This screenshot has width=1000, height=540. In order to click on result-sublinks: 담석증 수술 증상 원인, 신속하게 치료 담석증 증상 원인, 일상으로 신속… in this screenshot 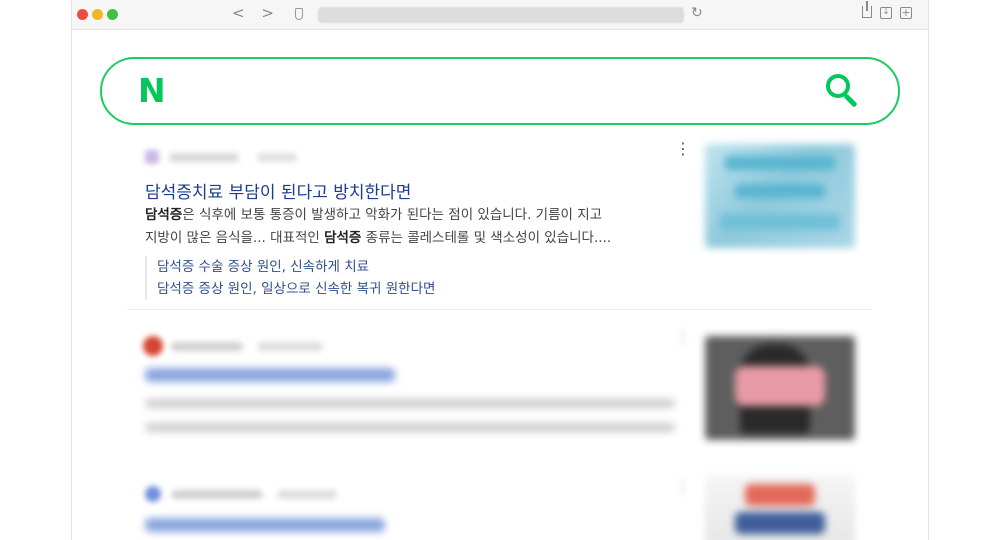, I will do `click(290, 278)`.